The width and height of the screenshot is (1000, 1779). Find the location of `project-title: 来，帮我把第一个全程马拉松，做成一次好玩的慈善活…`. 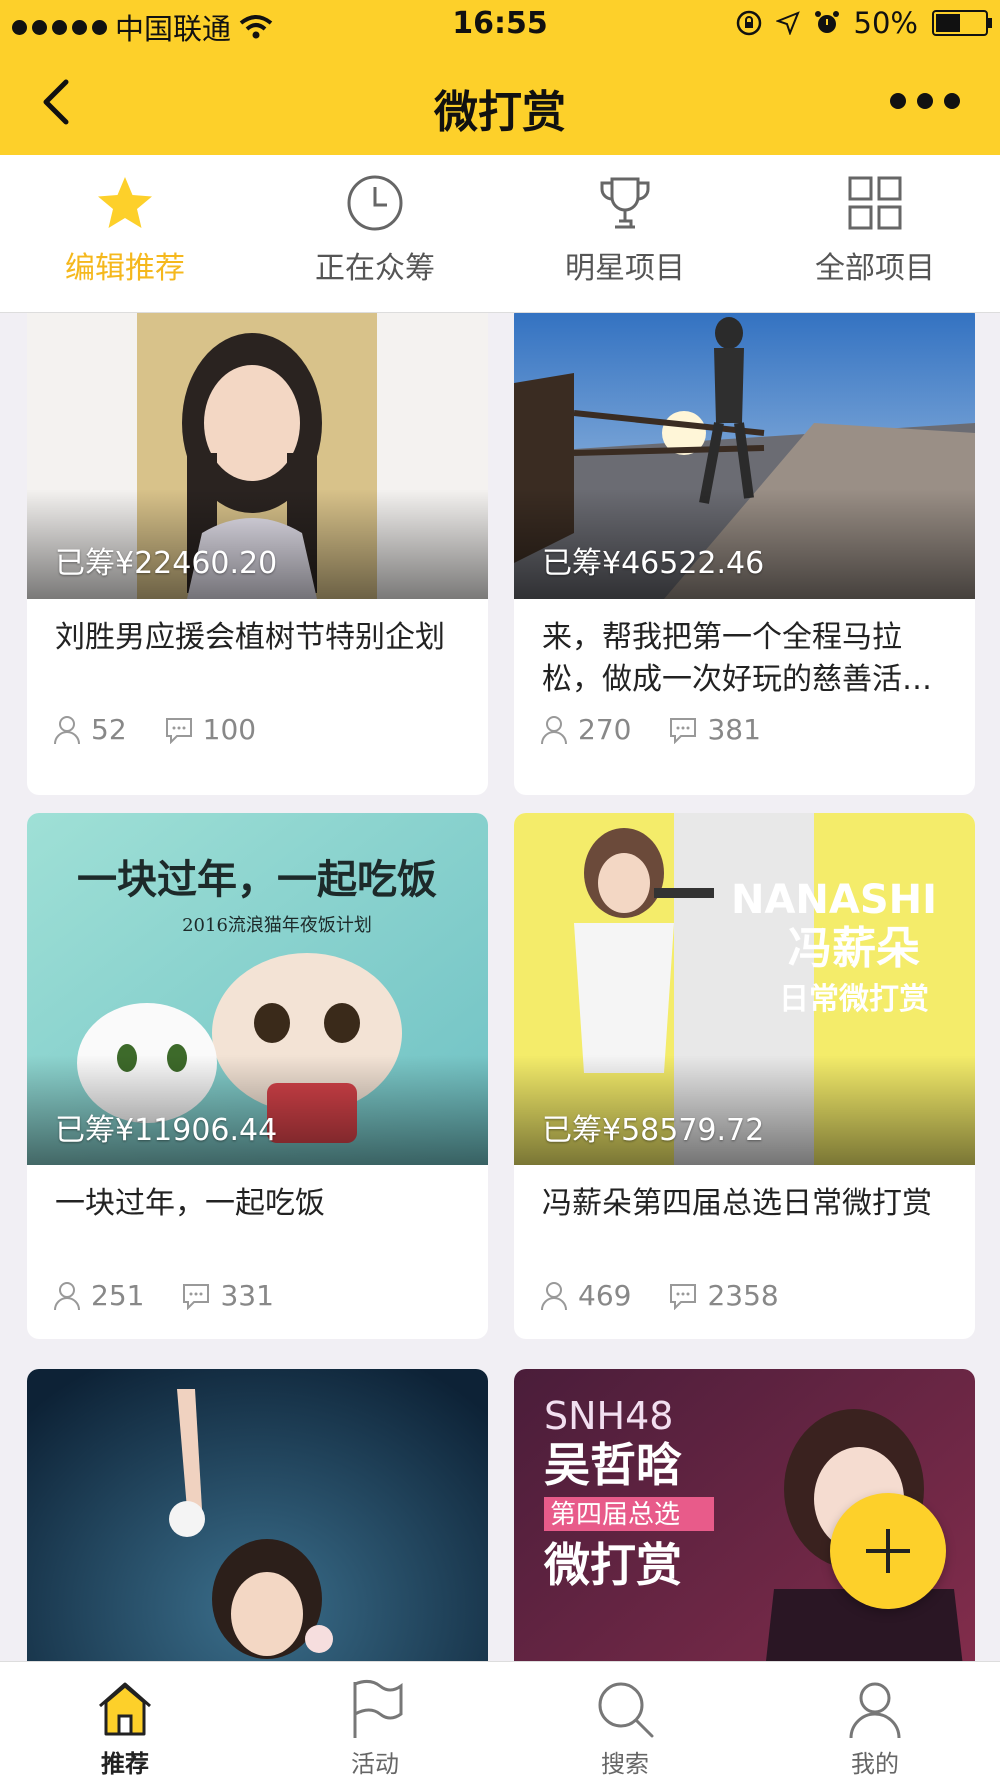

project-title: 来，帮我把第一个全程马拉松，做成一次好玩的慈善活… is located at coordinates (737, 658).